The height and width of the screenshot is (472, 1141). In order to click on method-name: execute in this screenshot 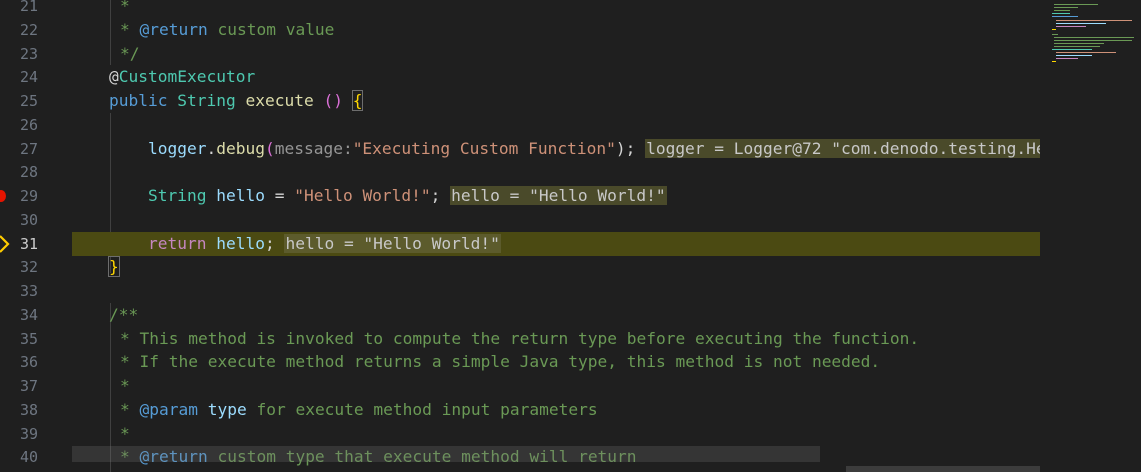, I will do `click(279, 100)`.